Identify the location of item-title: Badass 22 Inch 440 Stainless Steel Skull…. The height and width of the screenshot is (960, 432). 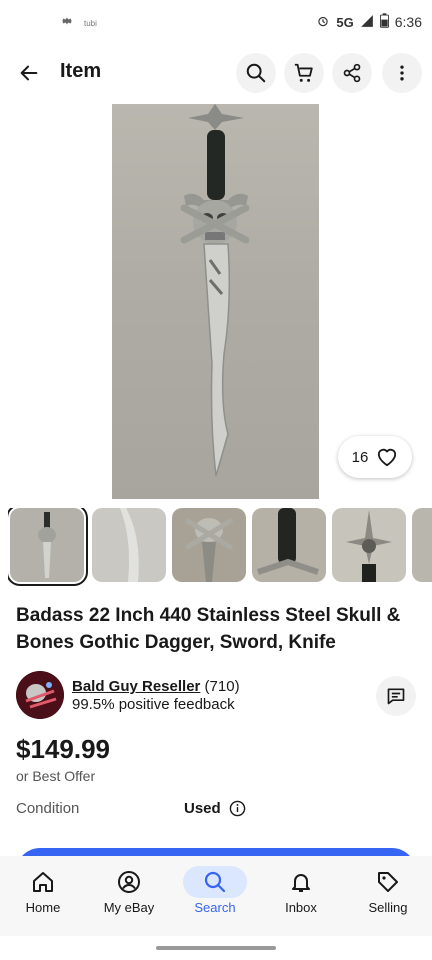
(208, 629).